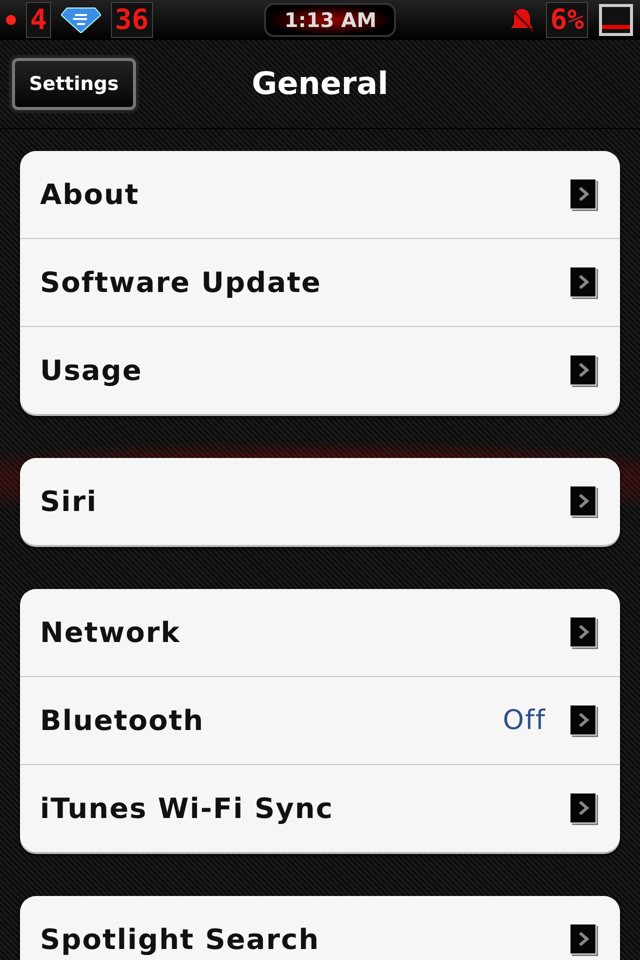  What do you see at coordinates (180, 939) in the screenshot?
I see `row-label: Spotlight Search` at bounding box center [180, 939].